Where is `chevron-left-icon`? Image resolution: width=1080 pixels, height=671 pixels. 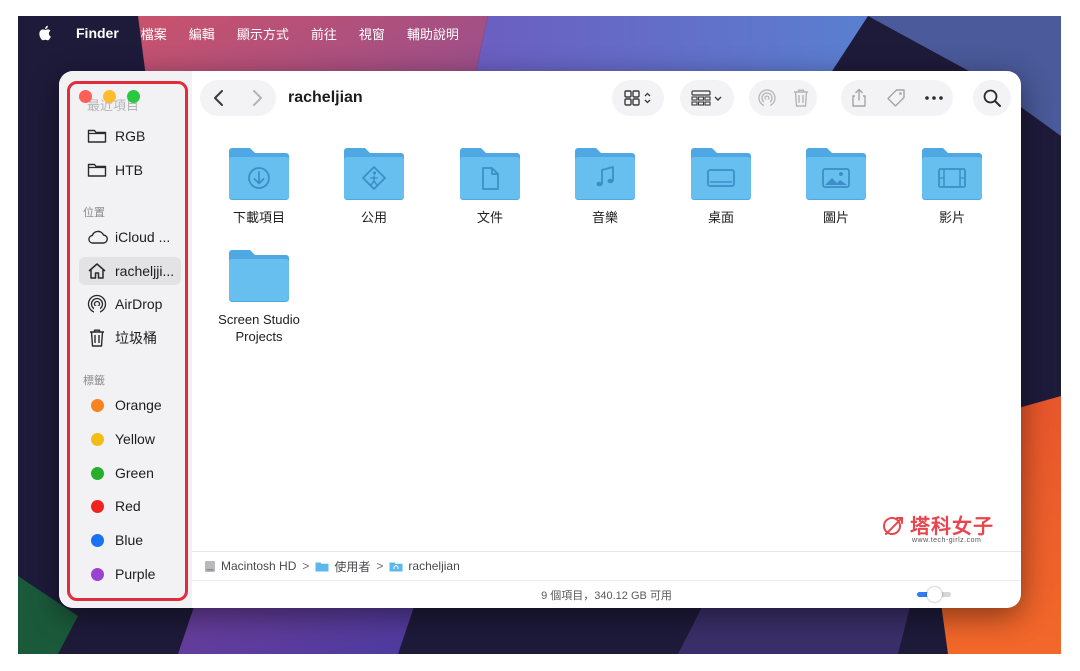
chevron-left-icon is located at coordinates (218, 98).